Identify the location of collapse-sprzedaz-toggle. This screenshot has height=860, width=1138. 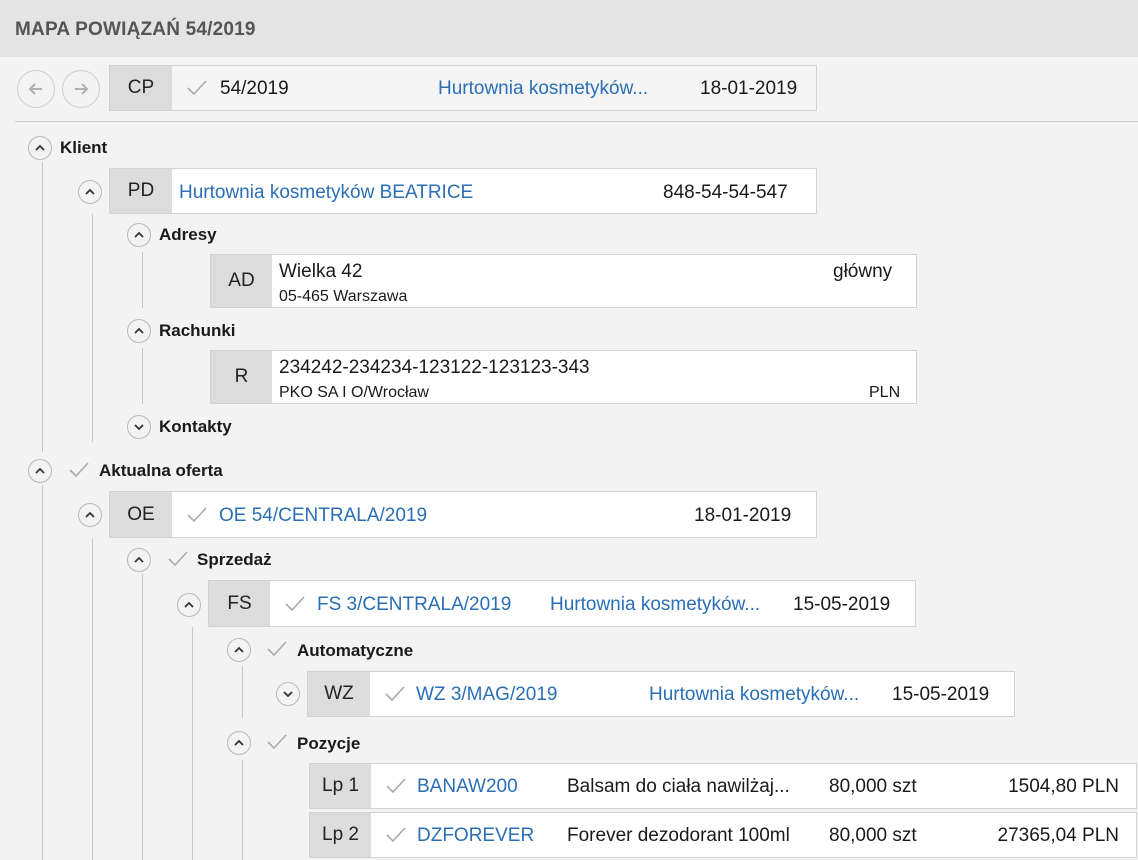
(139, 560).